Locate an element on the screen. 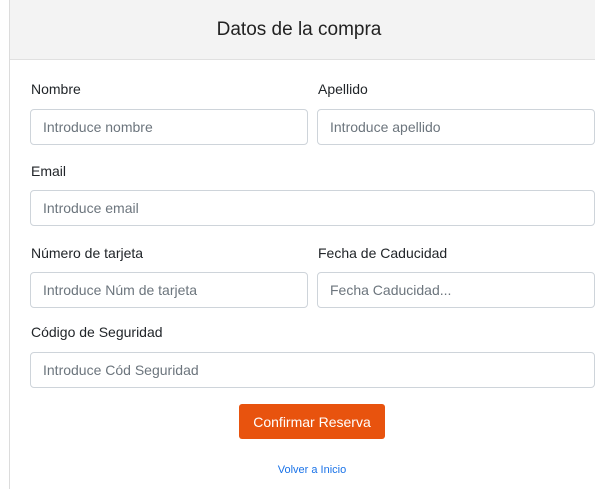 The height and width of the screenshot is (489, 595). back-to-home-link: Volver a Inicio is located at coordinates (297, 470).